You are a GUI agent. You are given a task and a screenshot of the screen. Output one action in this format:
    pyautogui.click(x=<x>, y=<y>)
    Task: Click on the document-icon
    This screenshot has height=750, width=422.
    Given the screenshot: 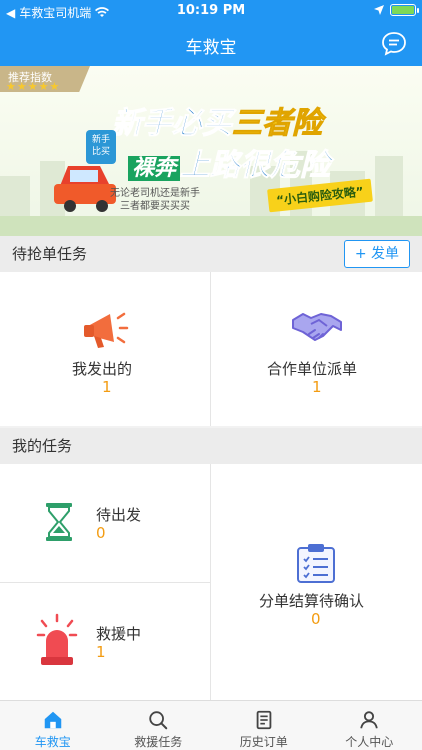 What is the action you would take?
    pyautogui.click(x=264, y=720)
    